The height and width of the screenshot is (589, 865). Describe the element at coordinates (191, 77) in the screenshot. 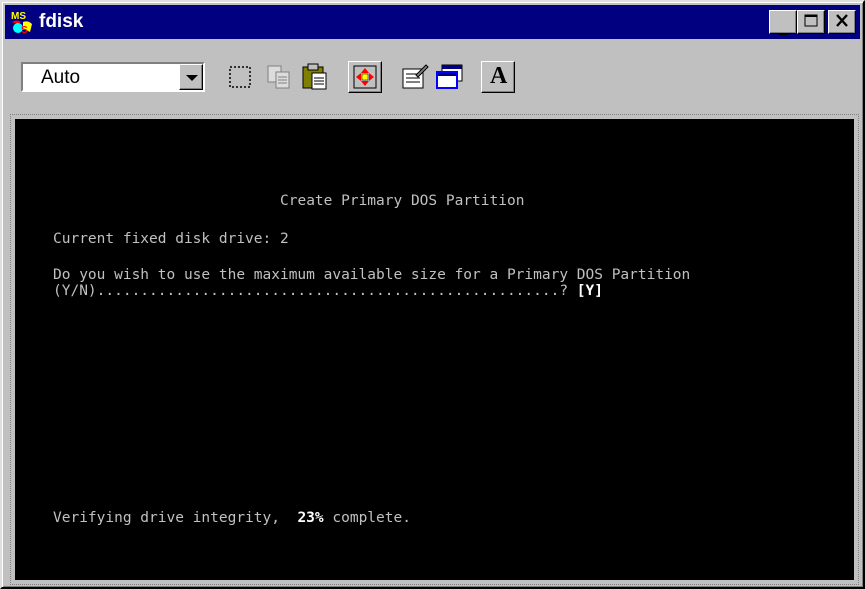

I see `chevron-down-icon` at that location.